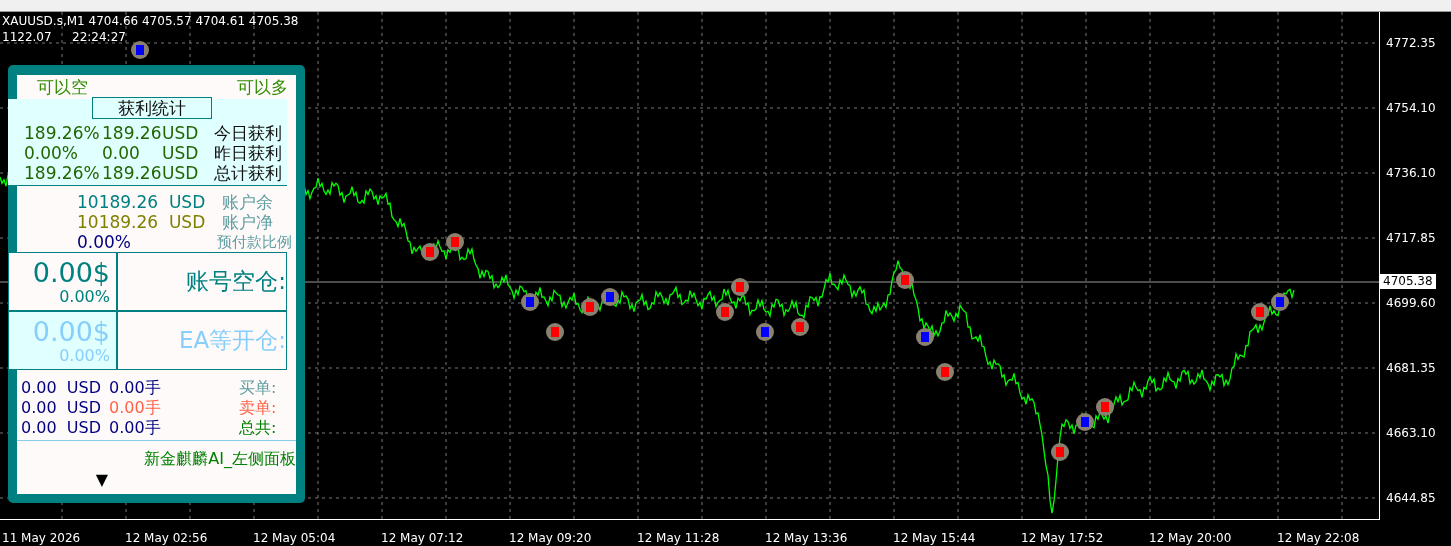  I want to click on status-label: EA等开仓:, so click(232, 341).